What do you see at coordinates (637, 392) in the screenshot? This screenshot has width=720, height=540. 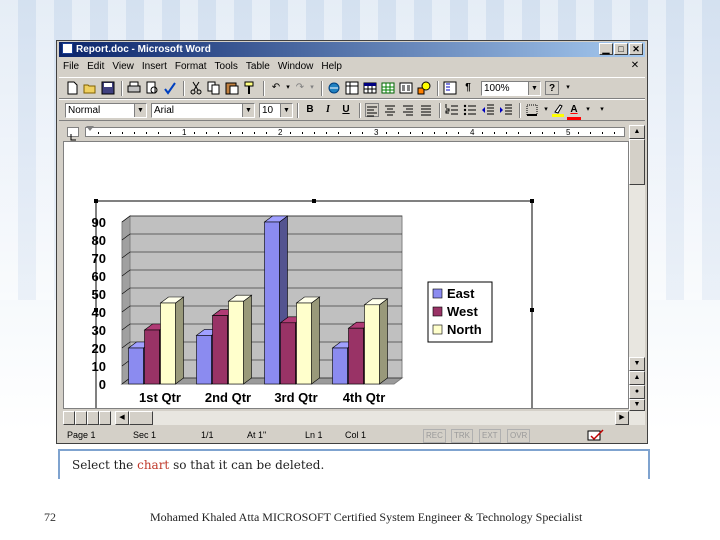 I see `select-browse-object-button: ●` at bounding box center [637, 392].